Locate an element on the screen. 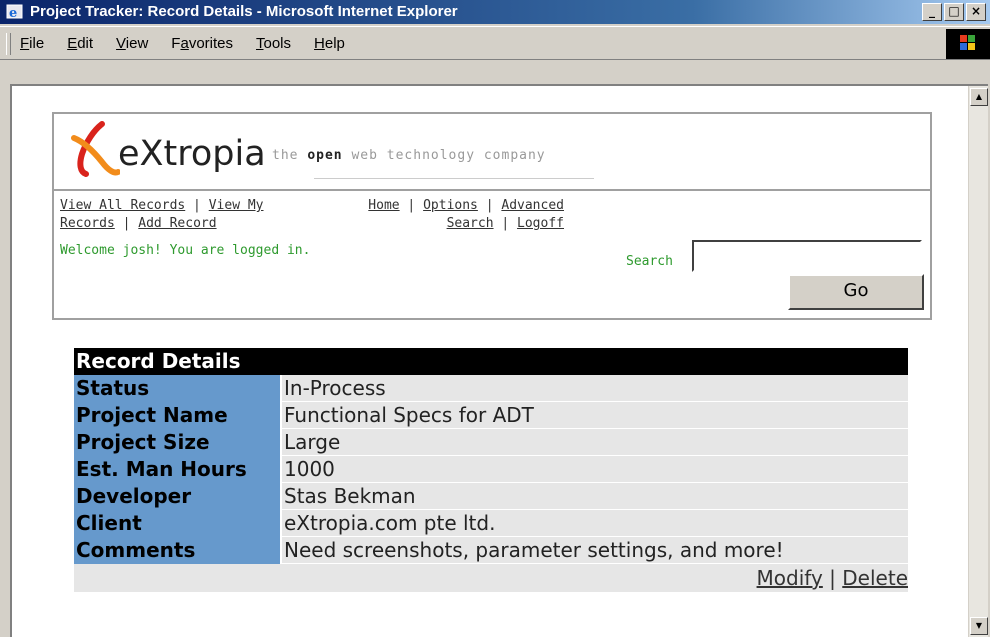  field-label: Project Size is located at coordinates (177, 442).